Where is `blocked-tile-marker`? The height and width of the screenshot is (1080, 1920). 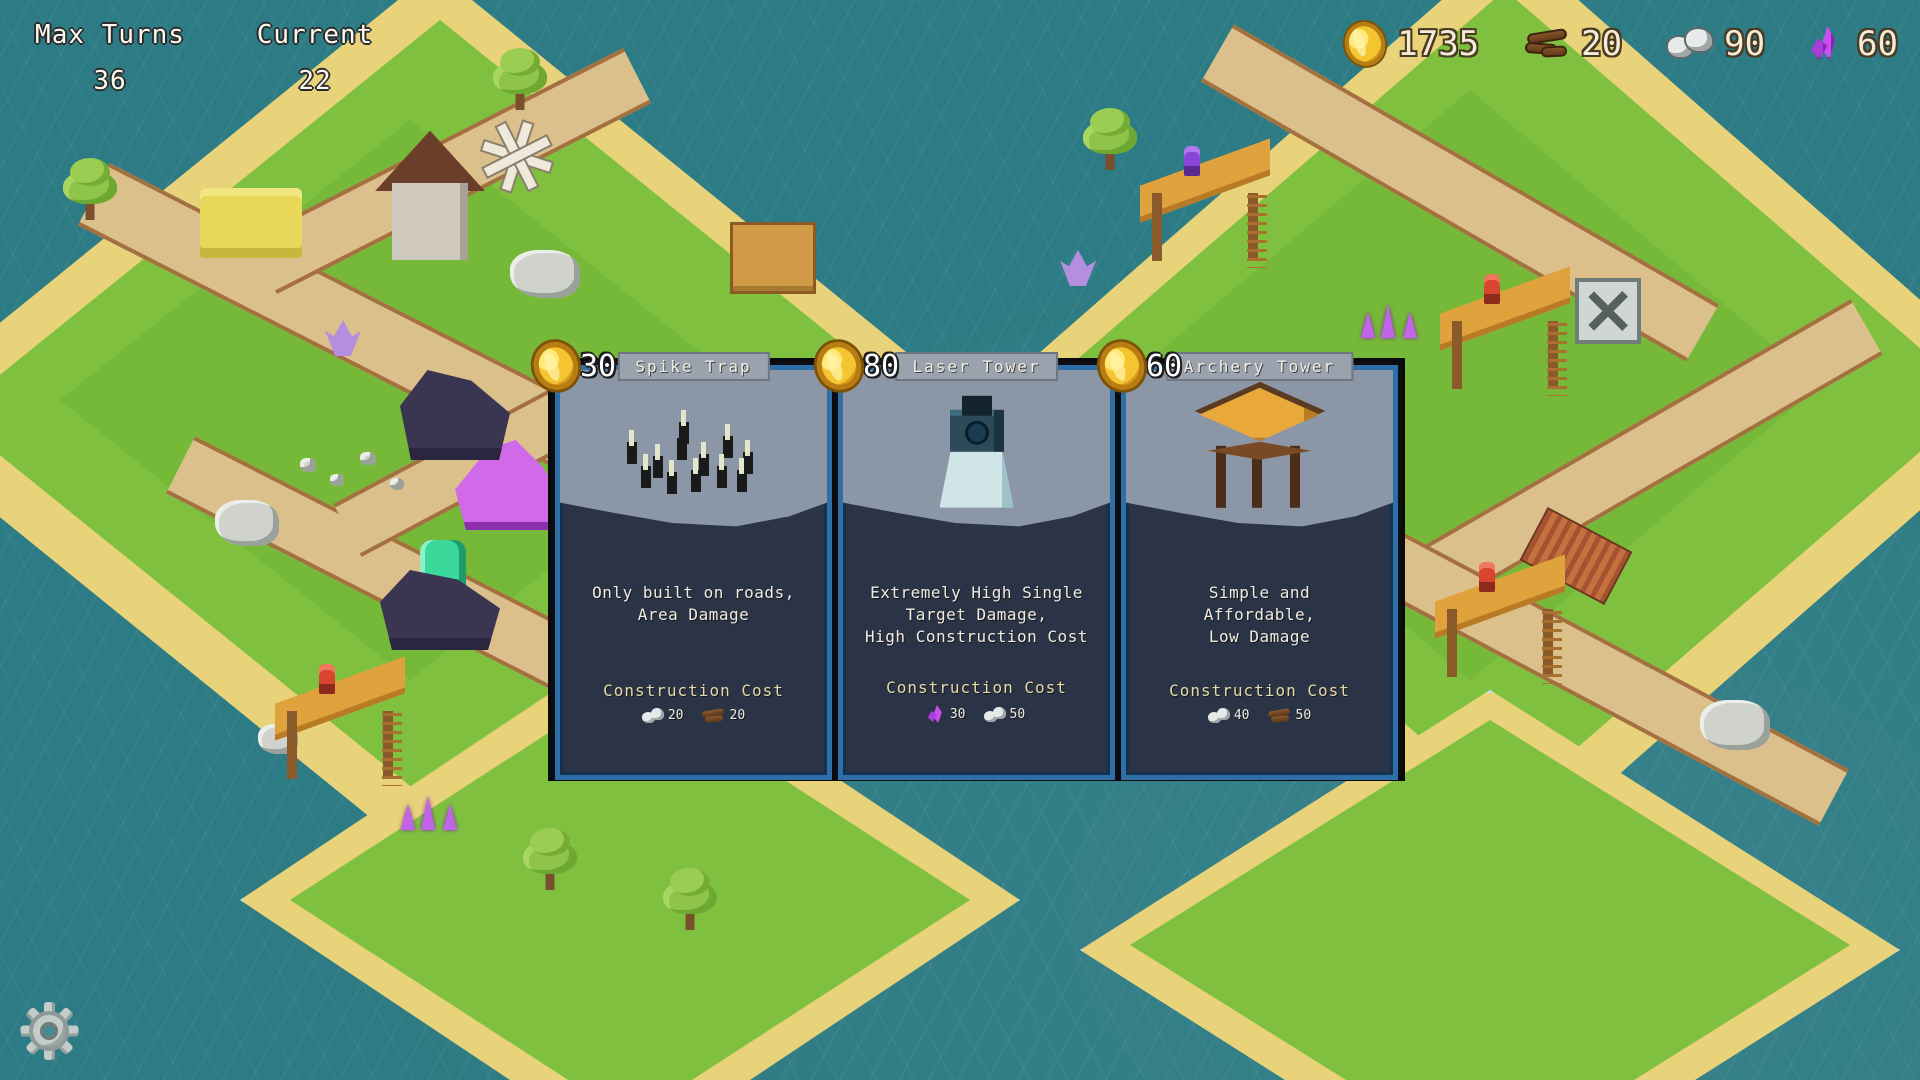
blocked-tile-marker is located at coordinates (1608, 311).